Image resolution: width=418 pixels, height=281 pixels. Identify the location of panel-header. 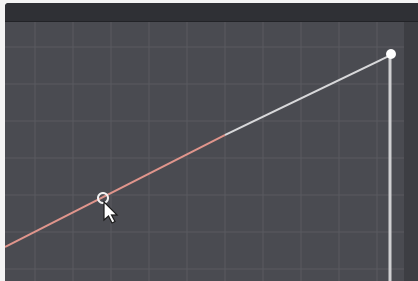
(211, 12).